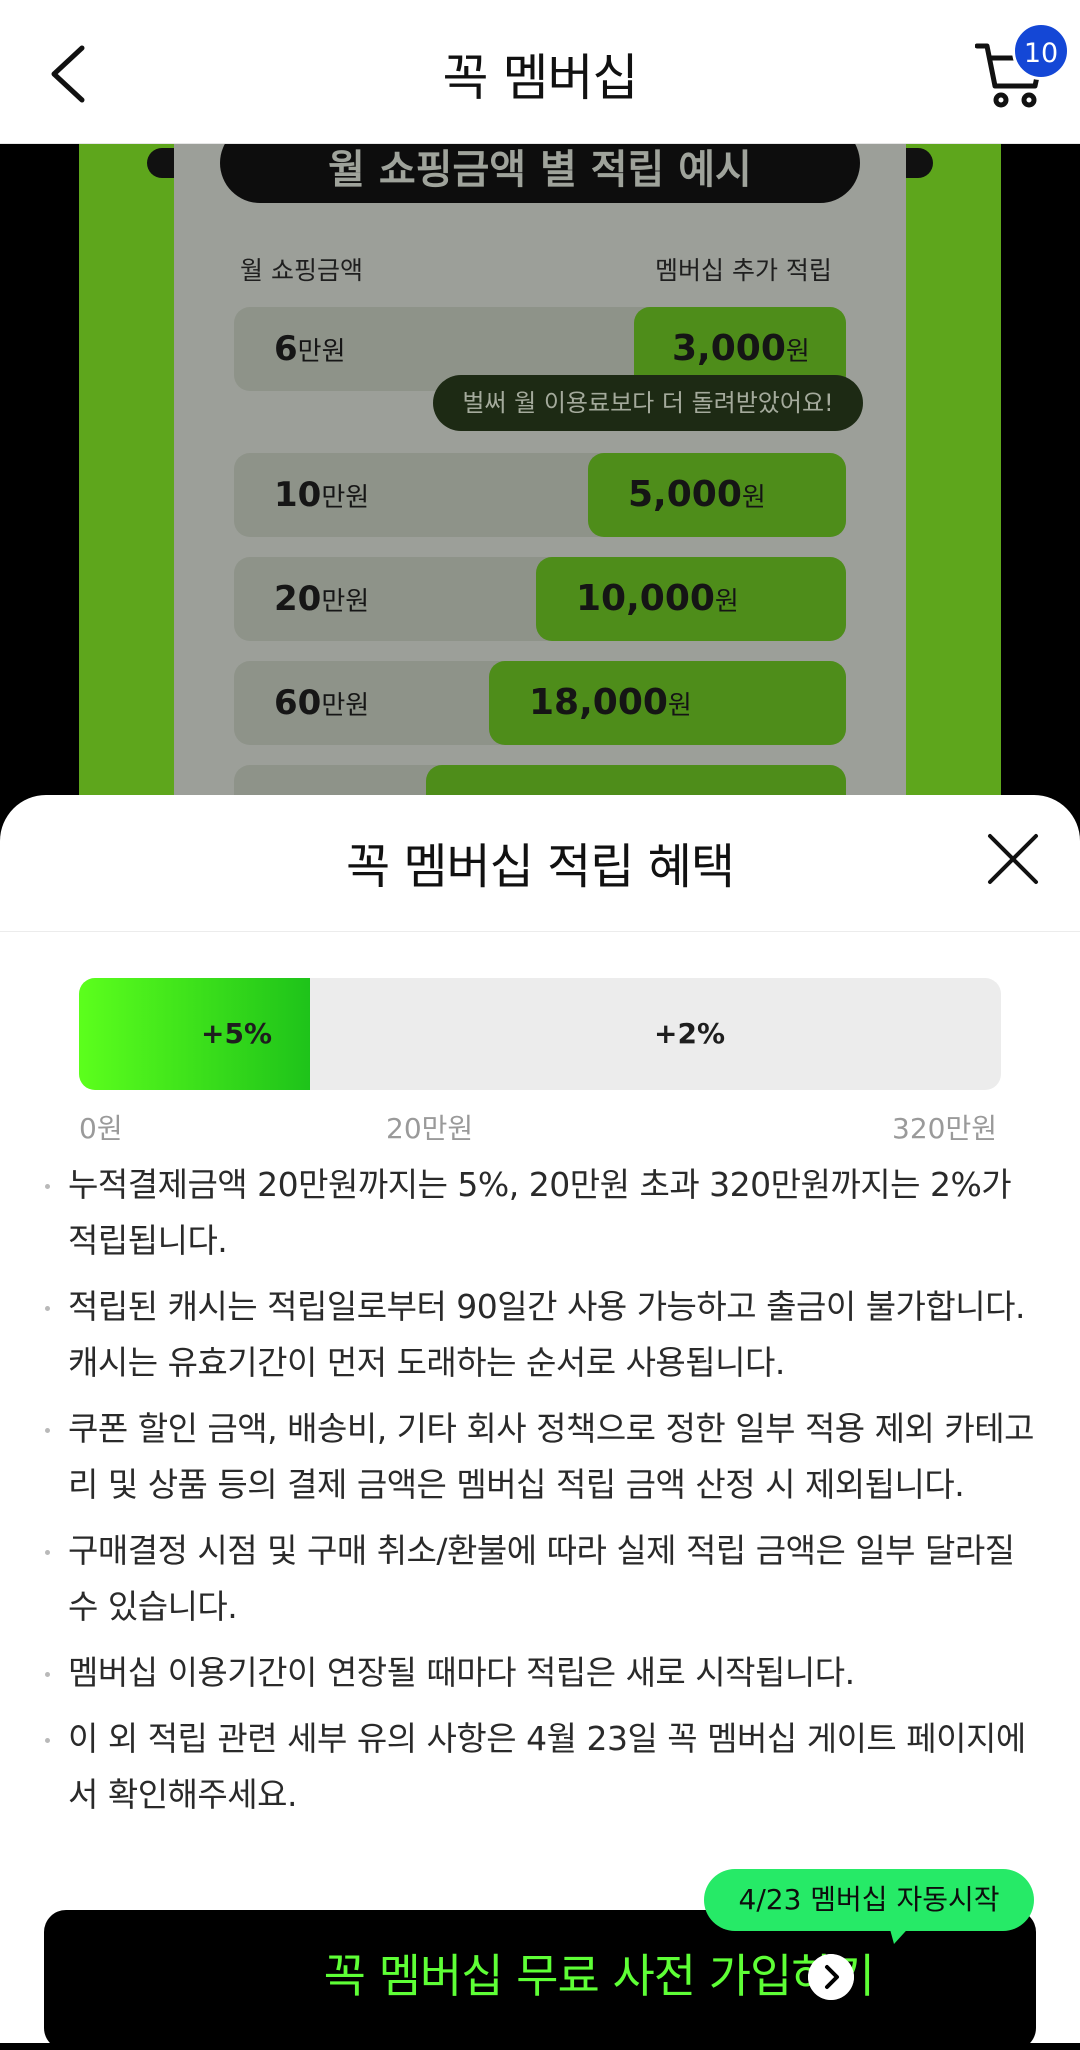 The image size is (1080, 2050). I want to click on banner-tip: 벌써 월 이용료보다 더 돌려받았어요!, so click(648, 403).